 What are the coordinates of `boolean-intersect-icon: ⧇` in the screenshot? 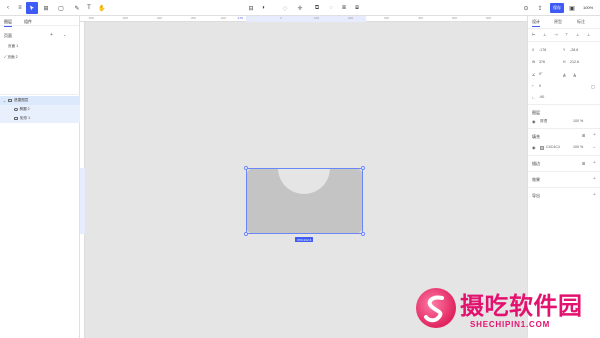 It's located at (357, 8).